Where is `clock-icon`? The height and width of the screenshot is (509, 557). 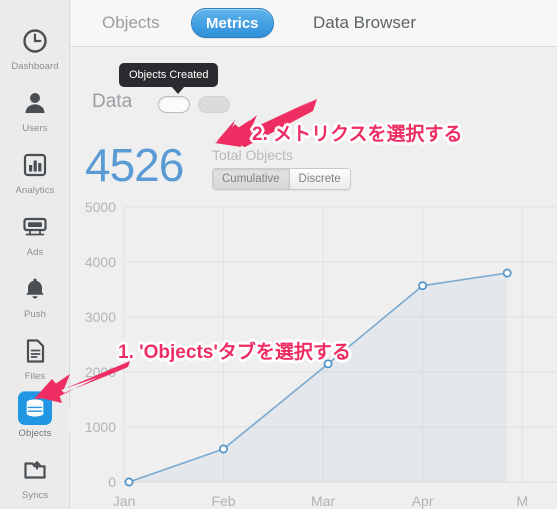 clock-icon is located at coordinates (35, 41).